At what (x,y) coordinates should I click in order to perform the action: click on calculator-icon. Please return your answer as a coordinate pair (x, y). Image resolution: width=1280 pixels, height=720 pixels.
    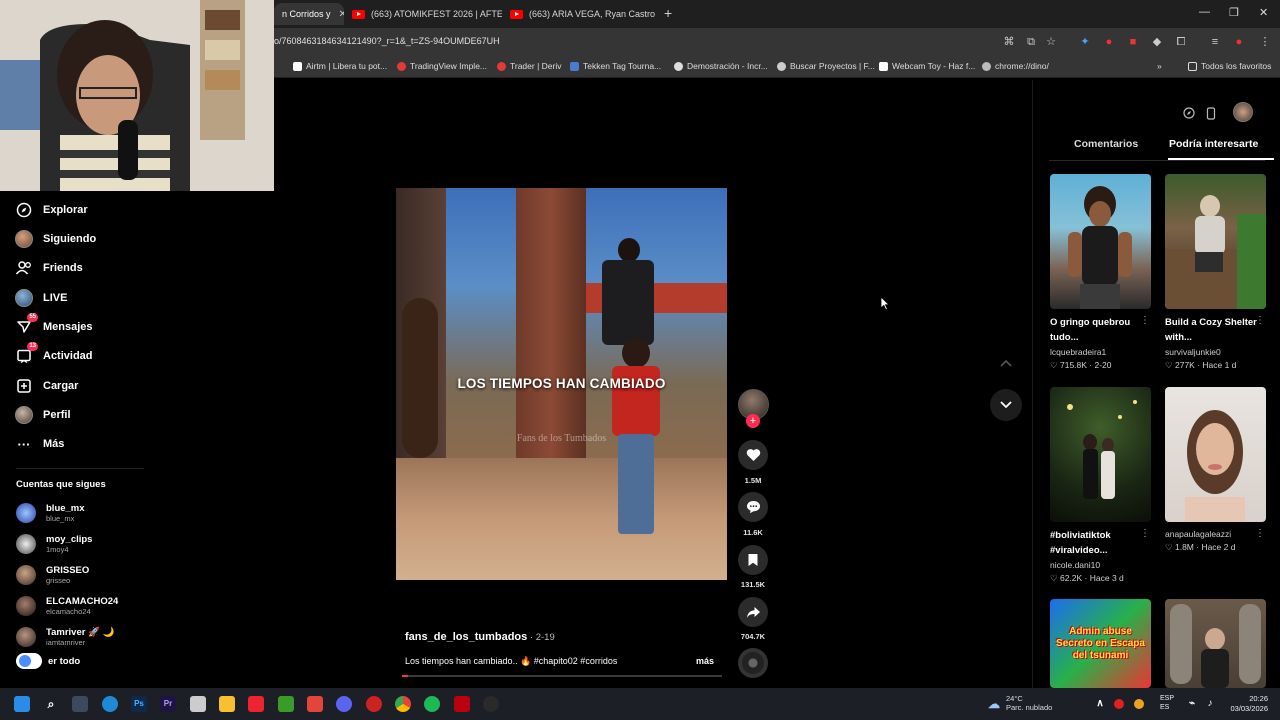
    Looking at the image, I should click on (198, 704).